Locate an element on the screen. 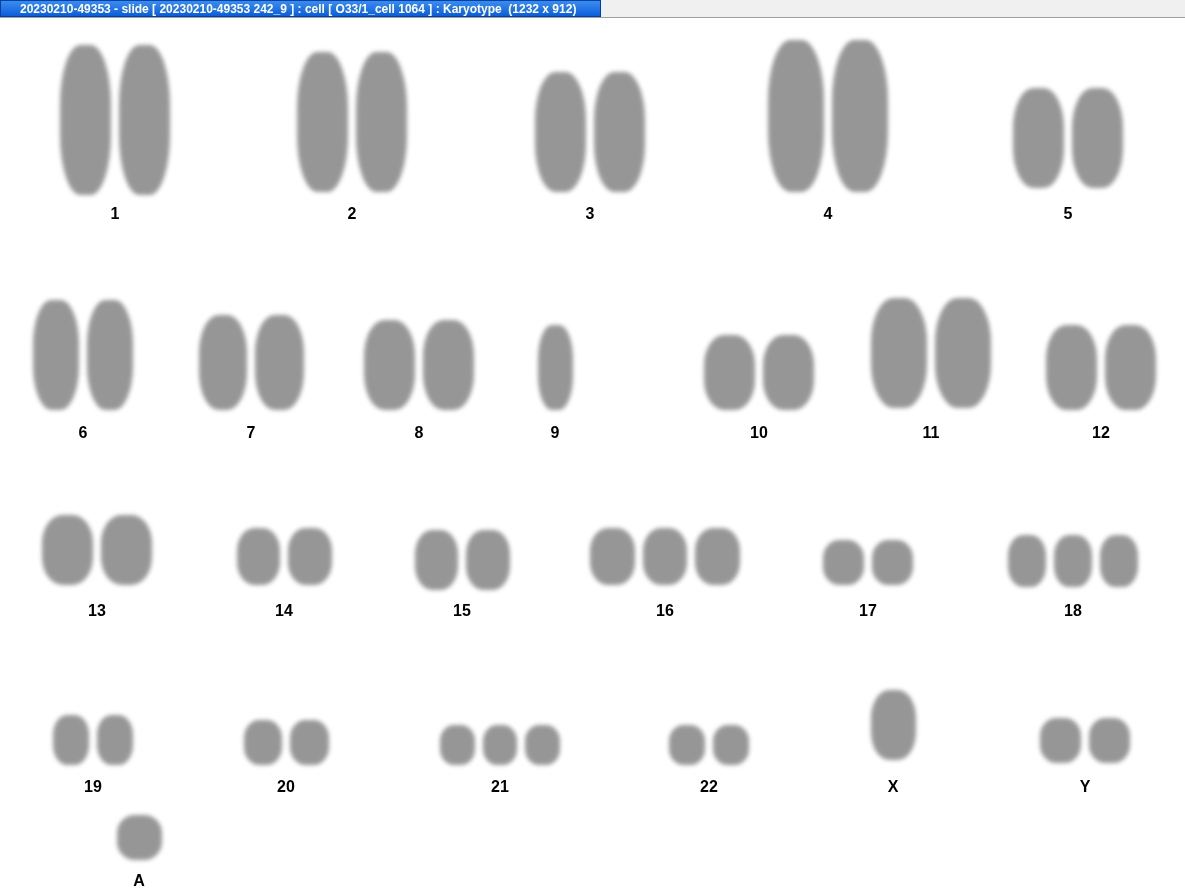  chromosome-label: 12 is located at coordinates (1101, 433).